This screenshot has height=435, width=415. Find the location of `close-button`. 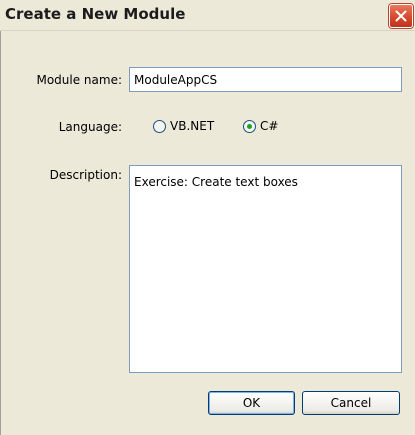

close-button is located at coordinates (401, 16).